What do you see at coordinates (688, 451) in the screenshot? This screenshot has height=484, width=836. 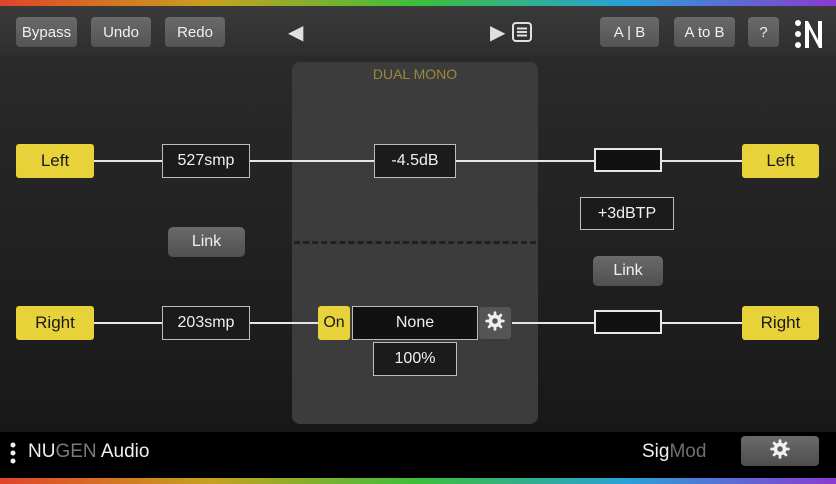 I see `product-mod: Mod` at bounding box center [688, 451].